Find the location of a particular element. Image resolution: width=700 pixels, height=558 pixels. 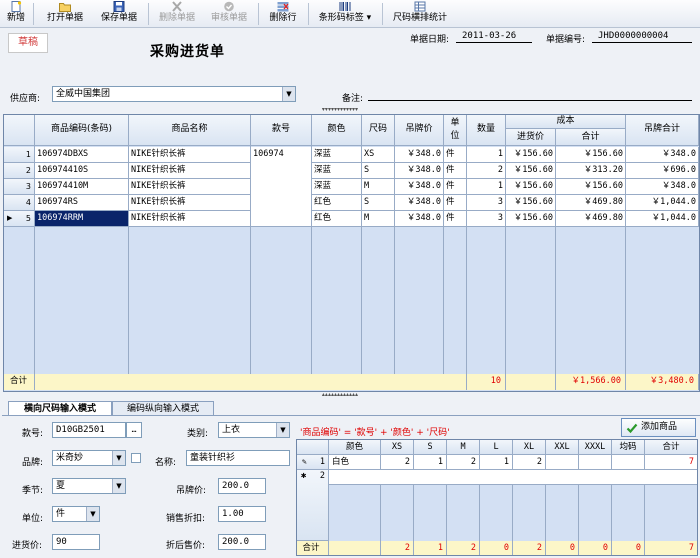

size-row-header: ✎ 1 is located at coordinates (313, 462).